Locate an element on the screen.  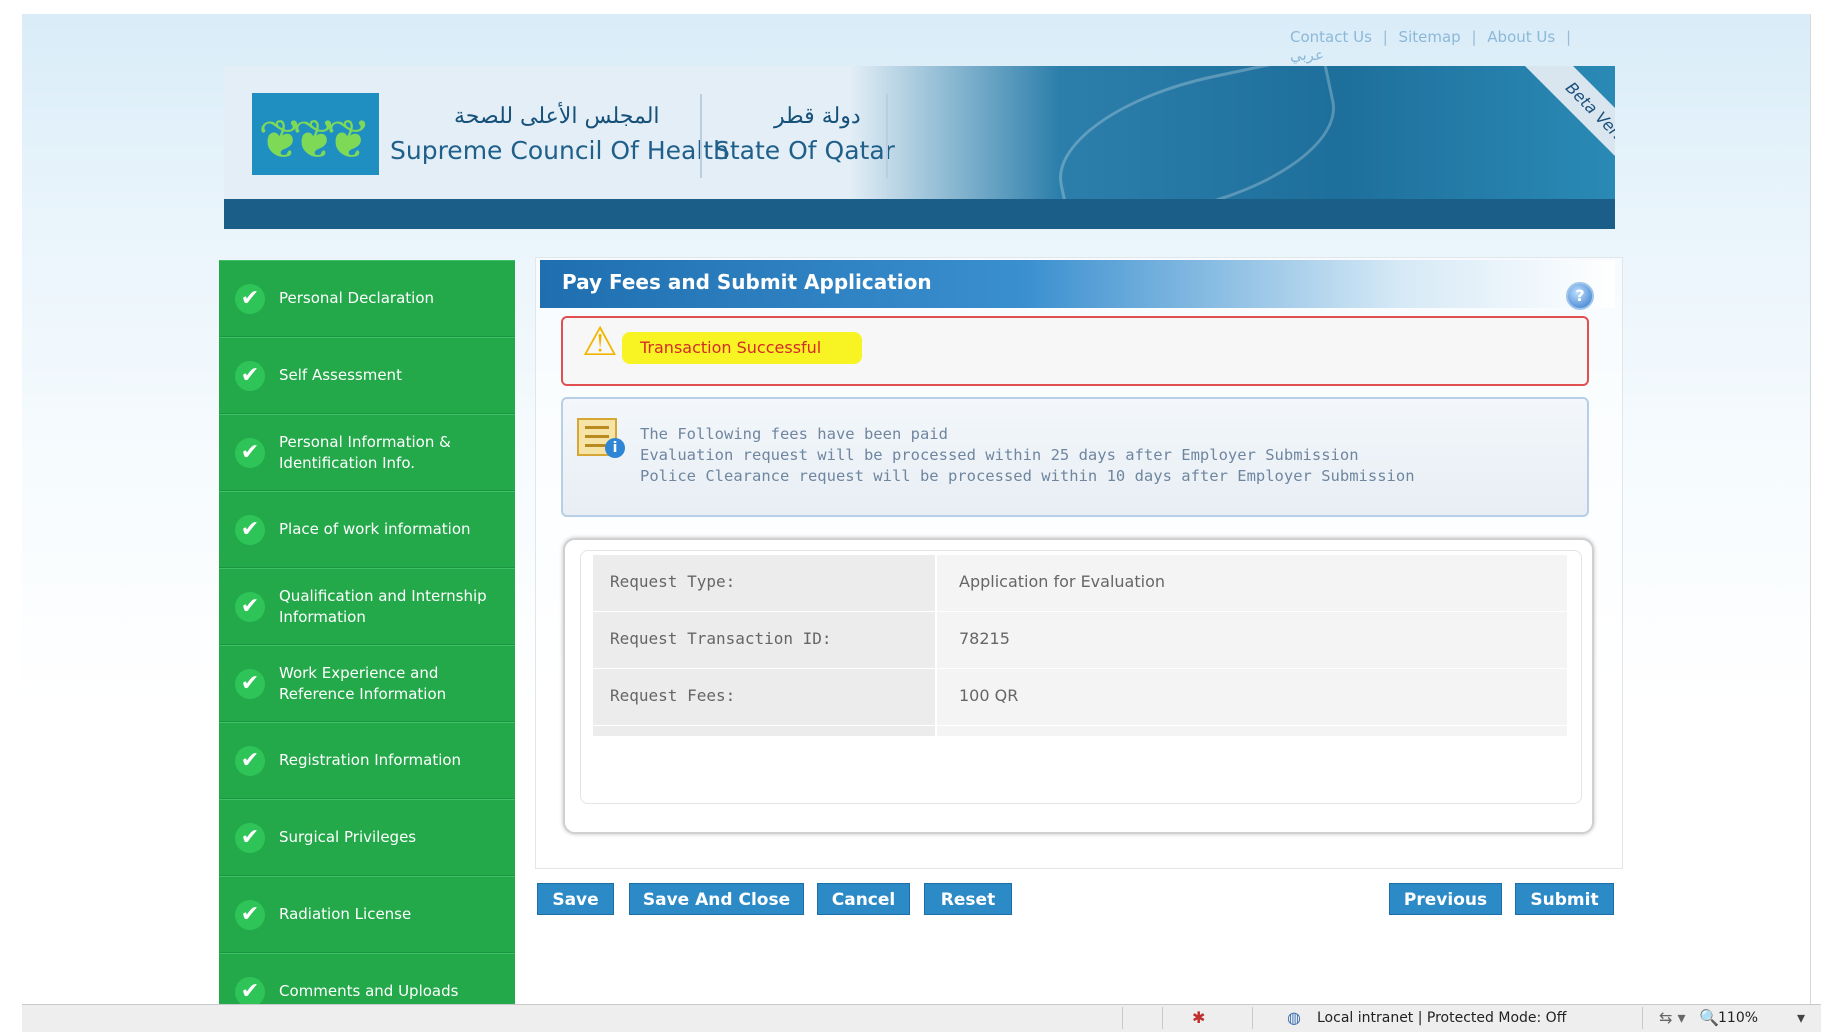
leaf-decoration is located at coordinates (1197, 132).